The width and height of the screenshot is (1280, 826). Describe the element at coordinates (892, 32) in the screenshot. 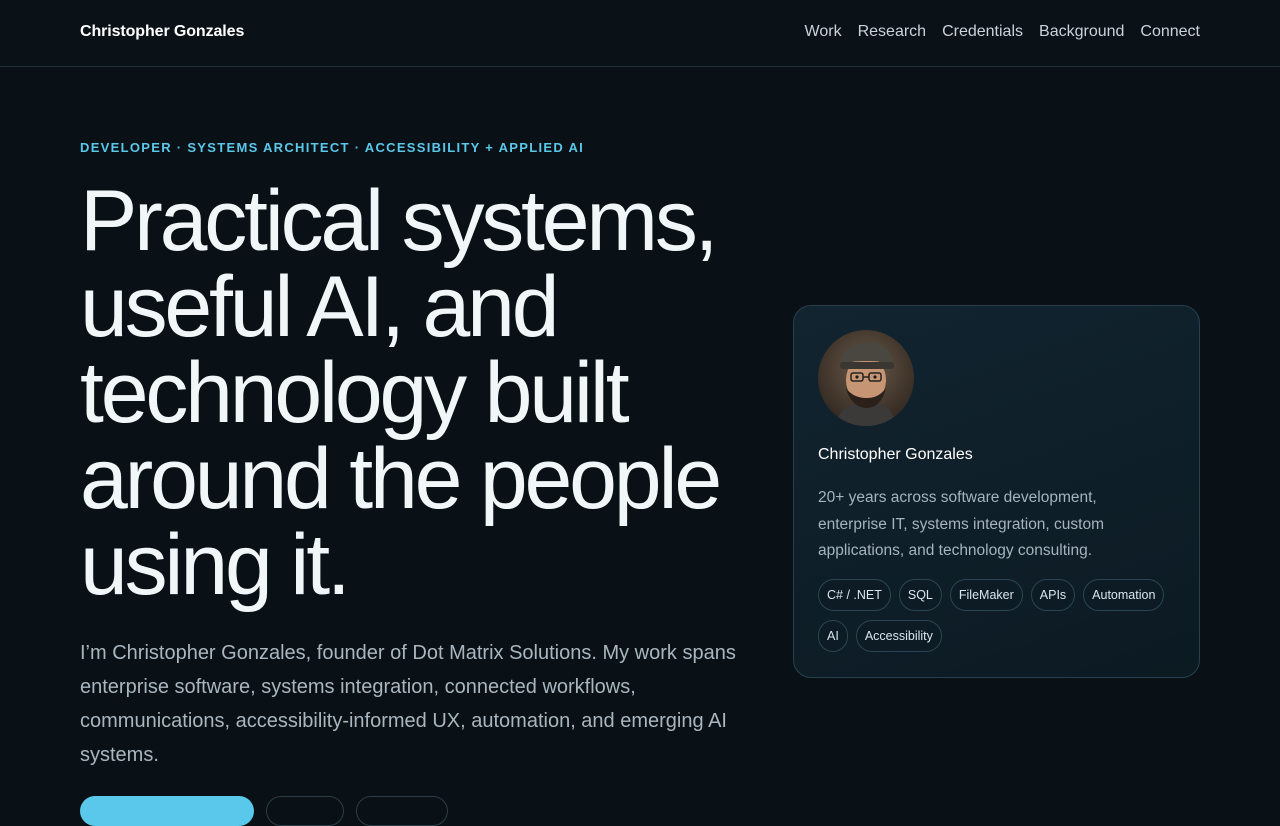

I see `nav-link-research: Research` at that location.